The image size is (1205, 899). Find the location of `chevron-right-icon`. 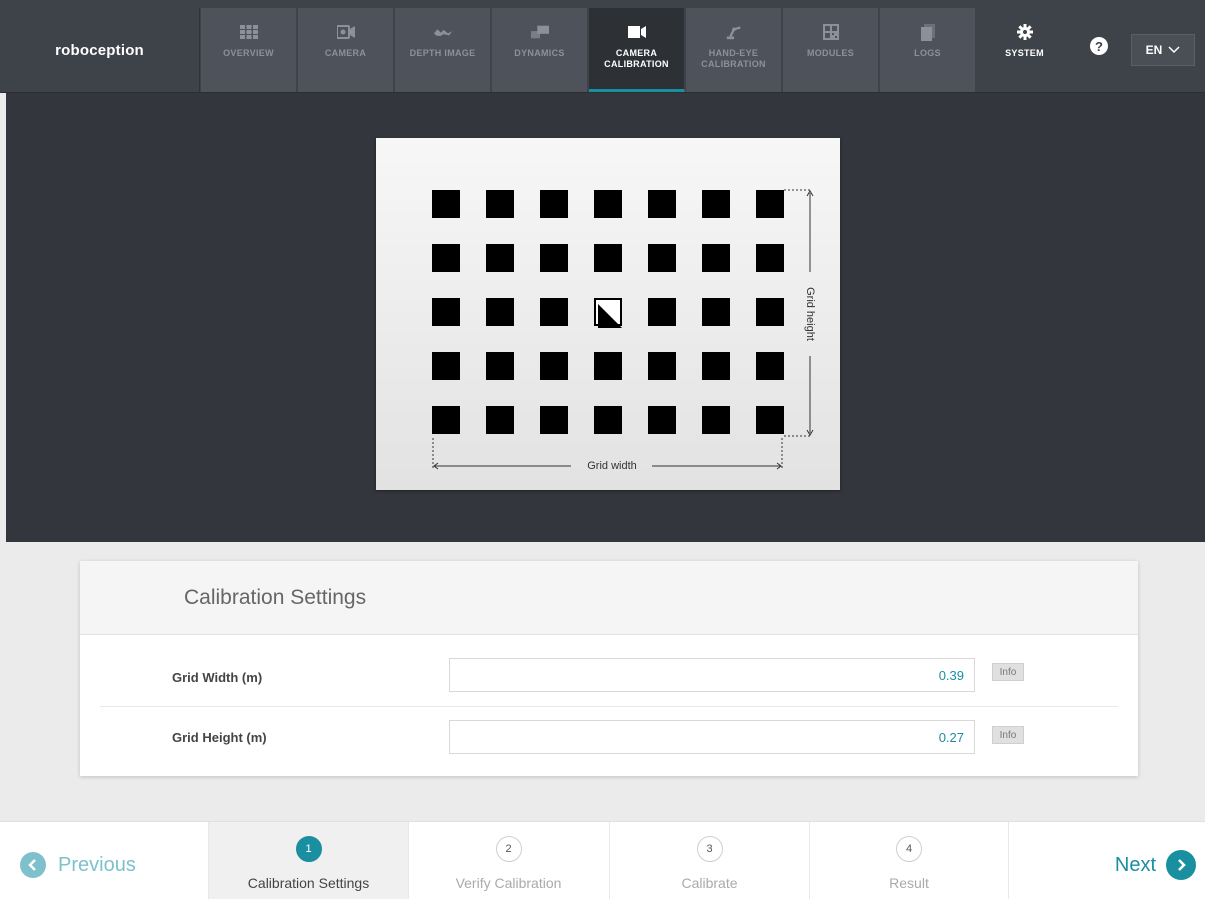

chevron-right-icon is located at coordinates (1181, 865).